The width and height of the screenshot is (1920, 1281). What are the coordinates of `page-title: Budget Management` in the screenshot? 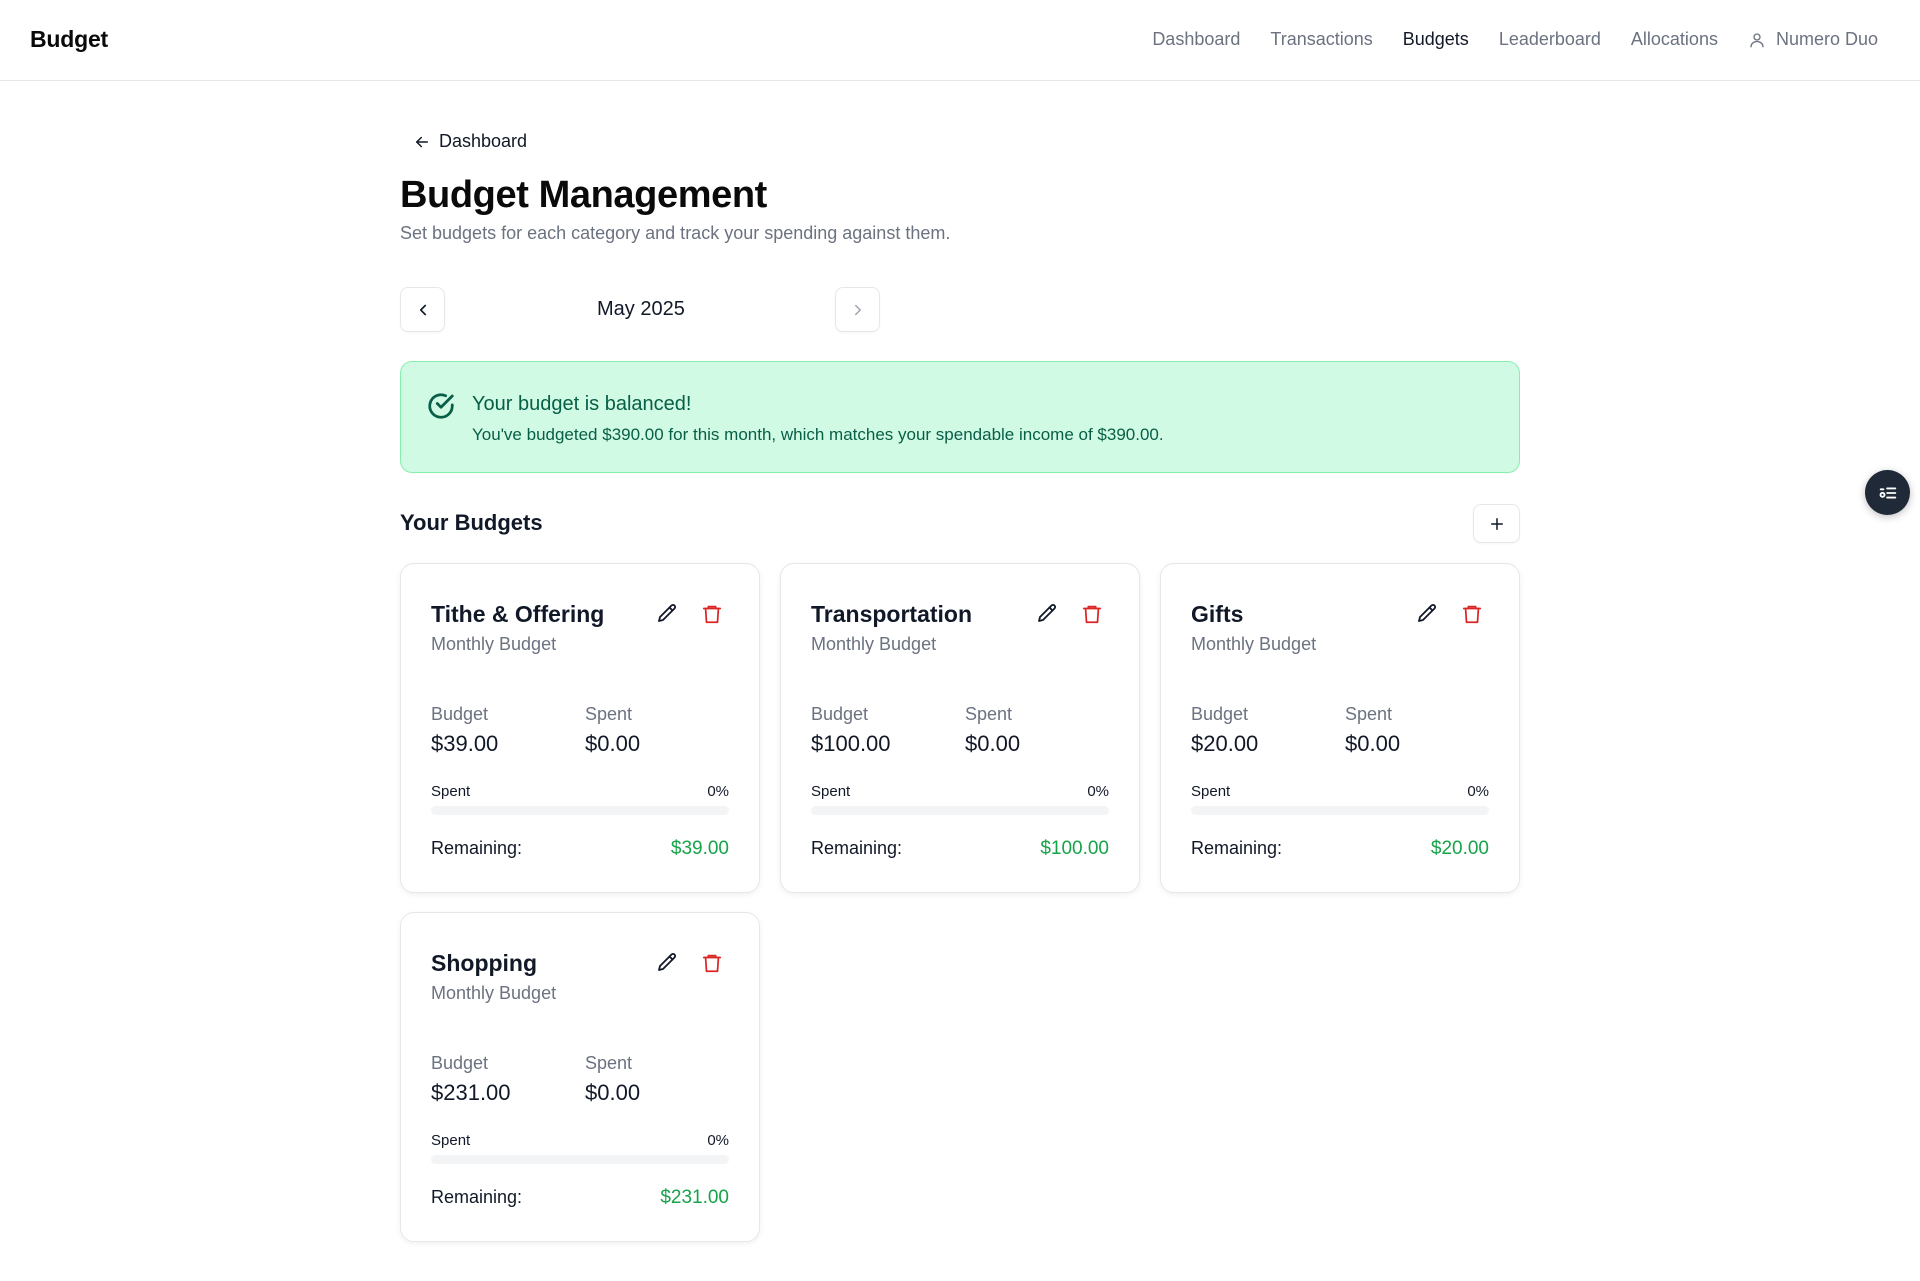 It's located at (583, 195).